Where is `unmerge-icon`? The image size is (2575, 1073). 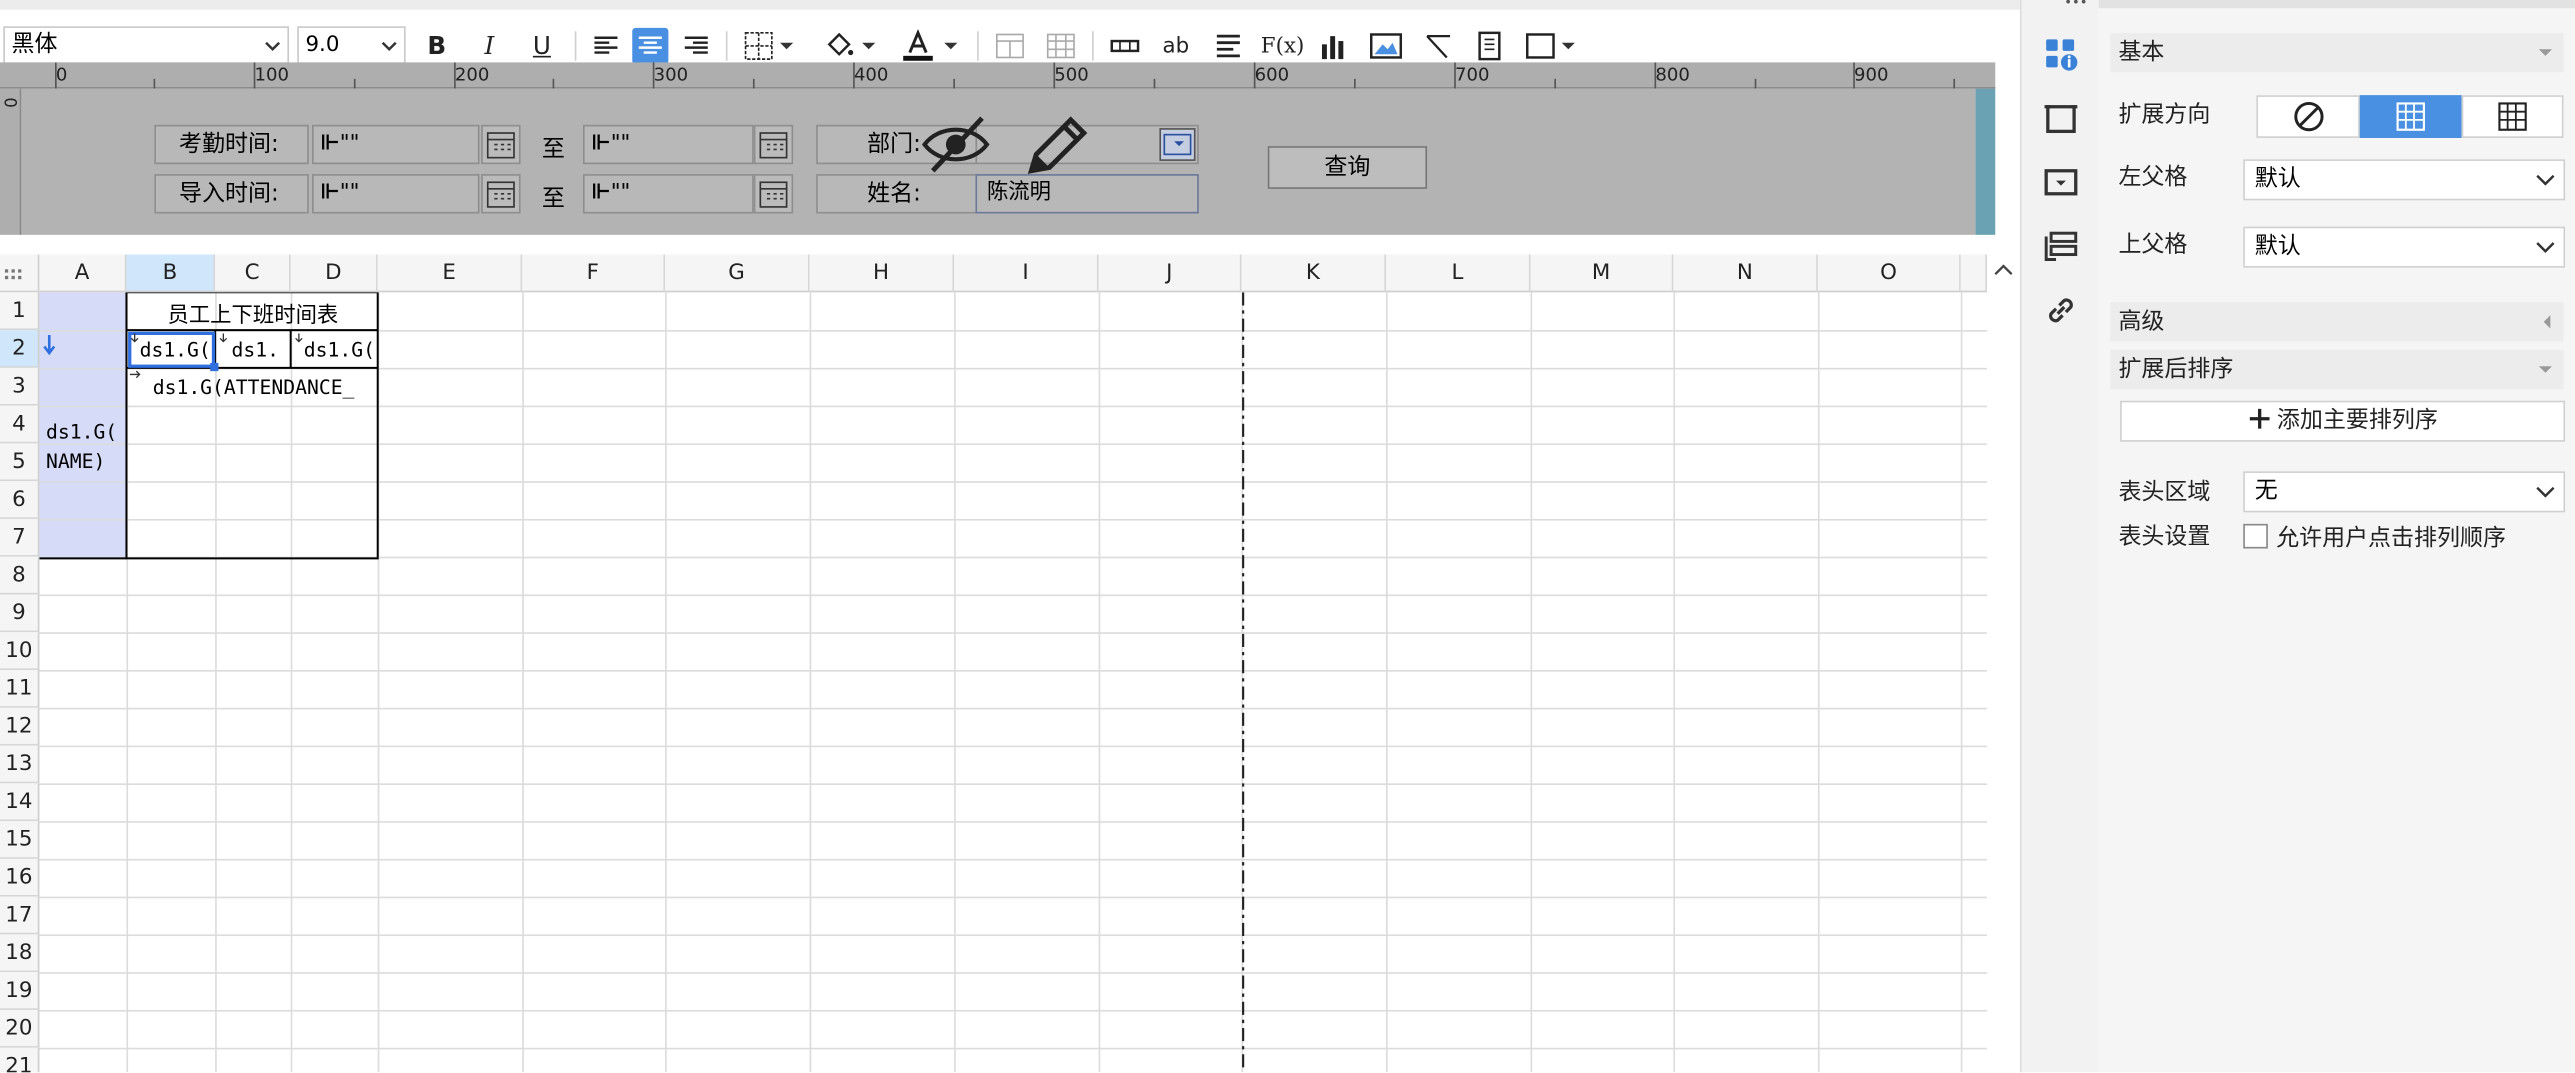
unmerge-icon is located at coordinates (1061, 46).